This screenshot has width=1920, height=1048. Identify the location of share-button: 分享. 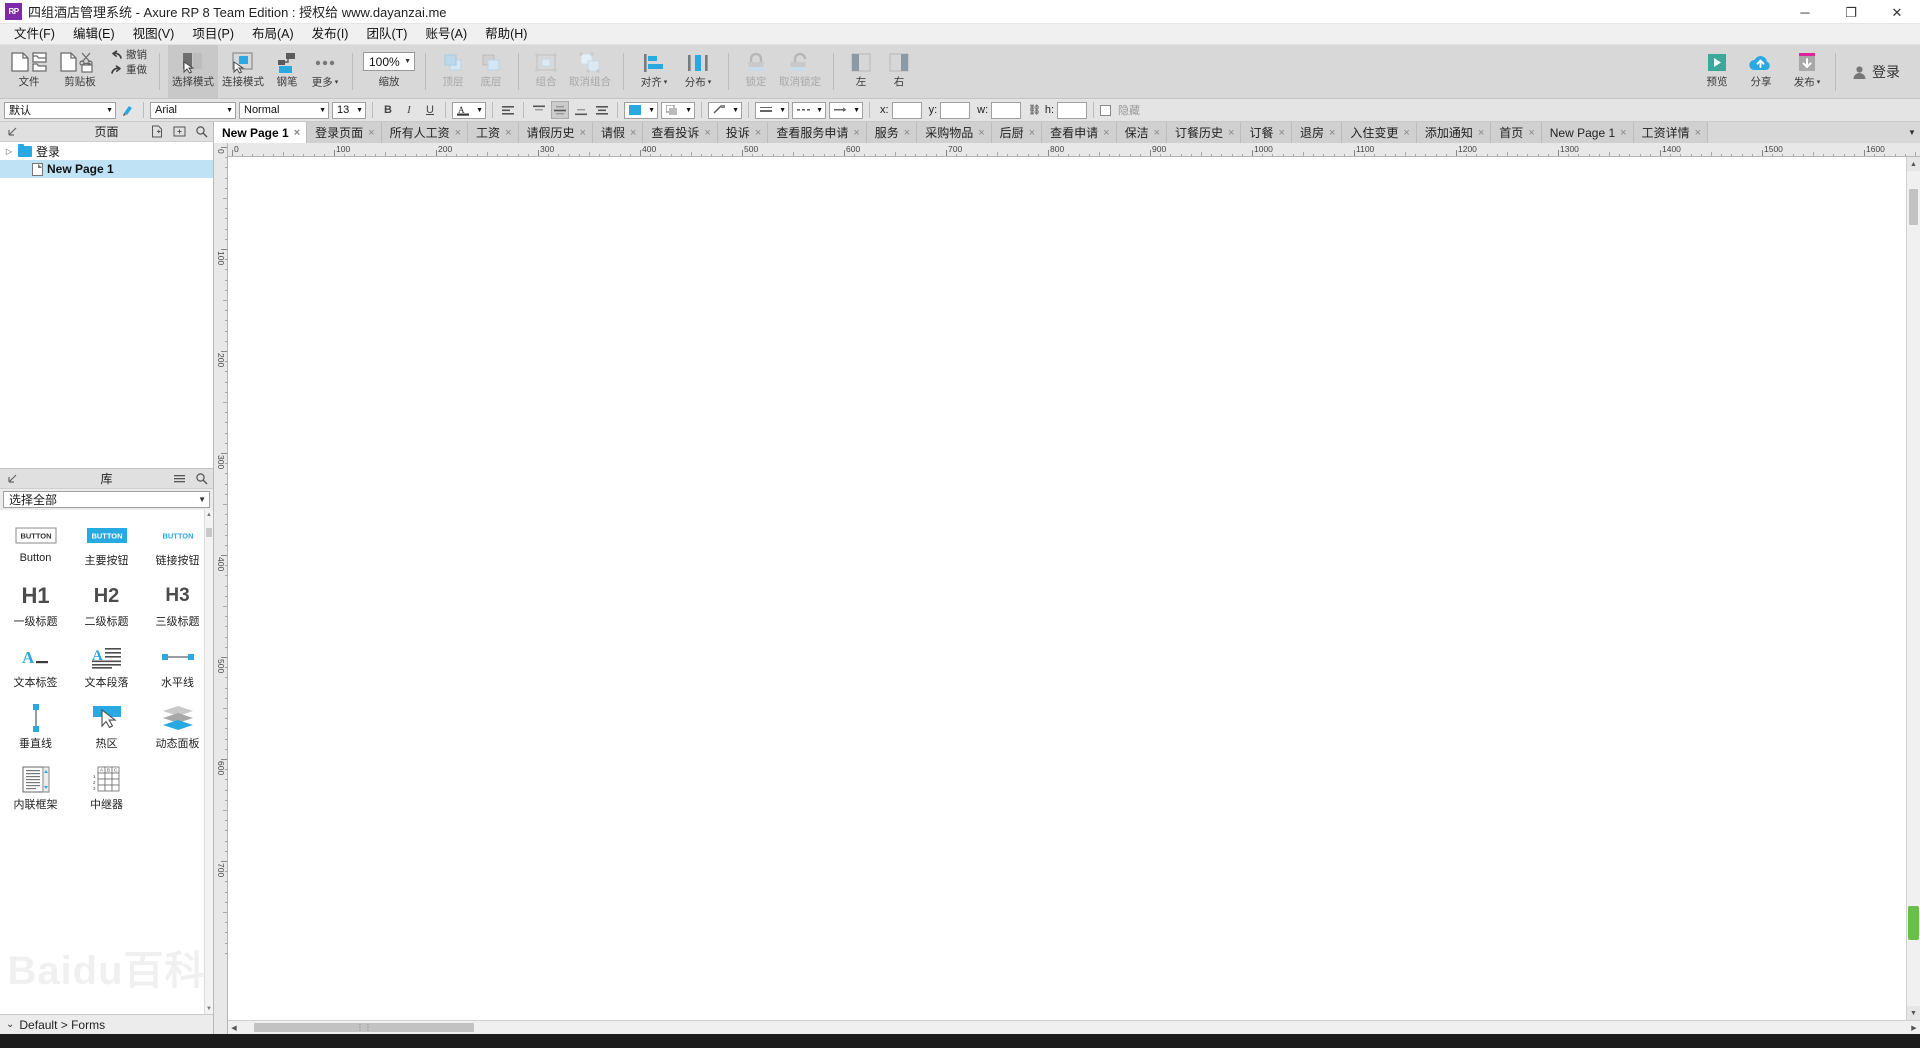
(1761, 72).